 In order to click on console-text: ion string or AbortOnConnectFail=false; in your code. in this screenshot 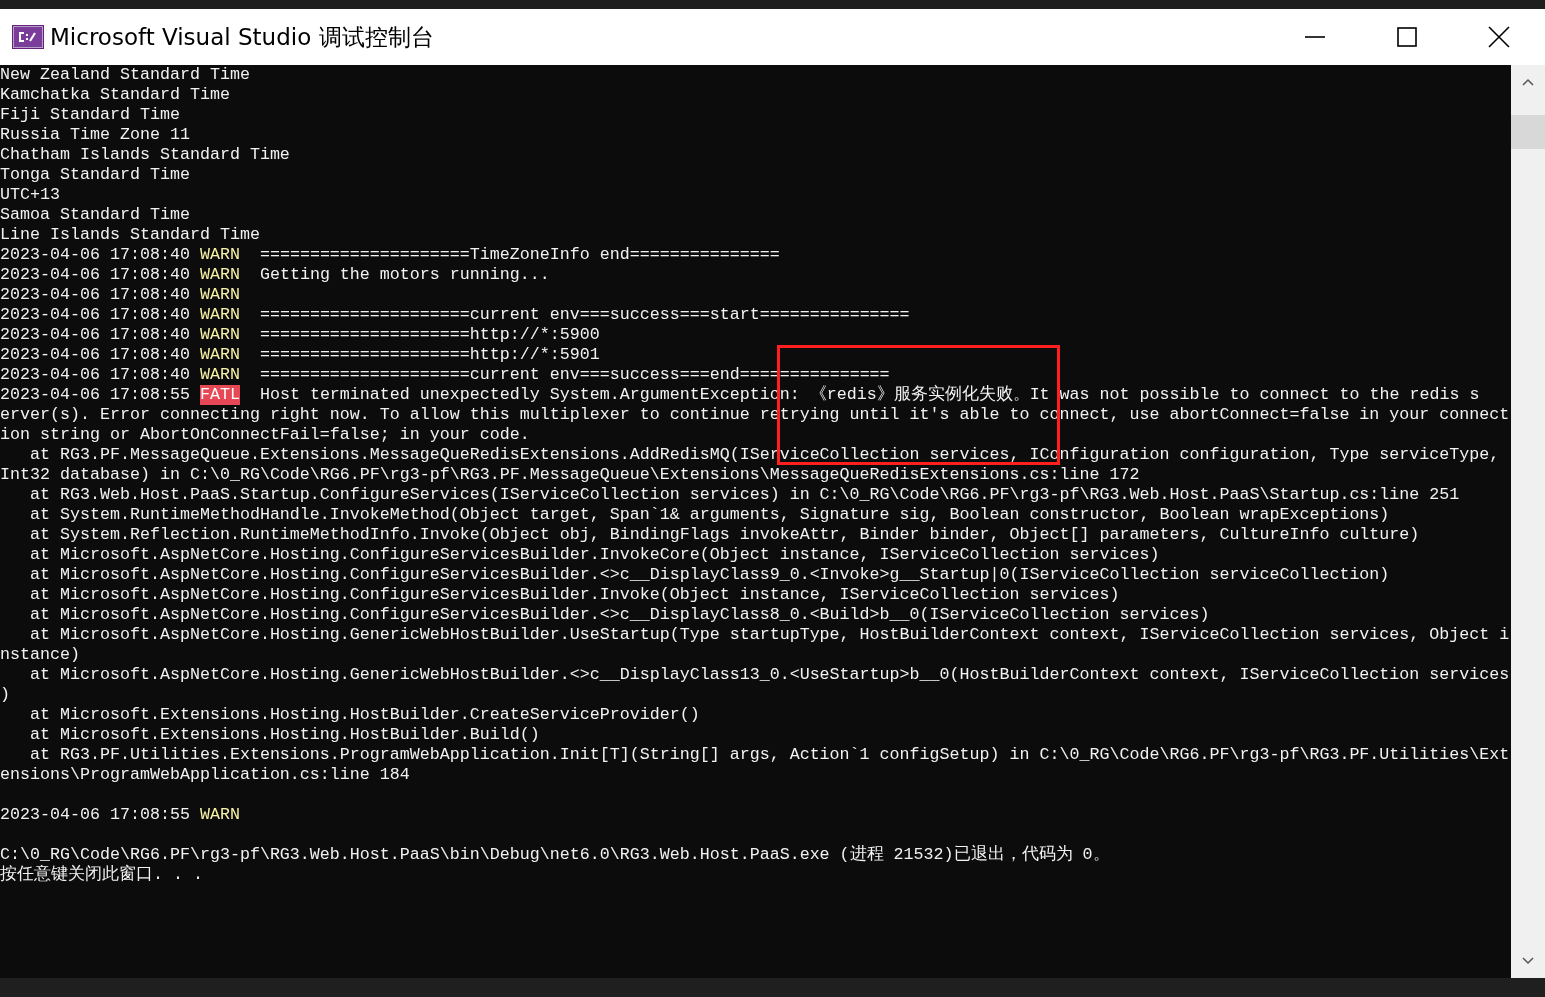, I will do `click(265, 435)`.